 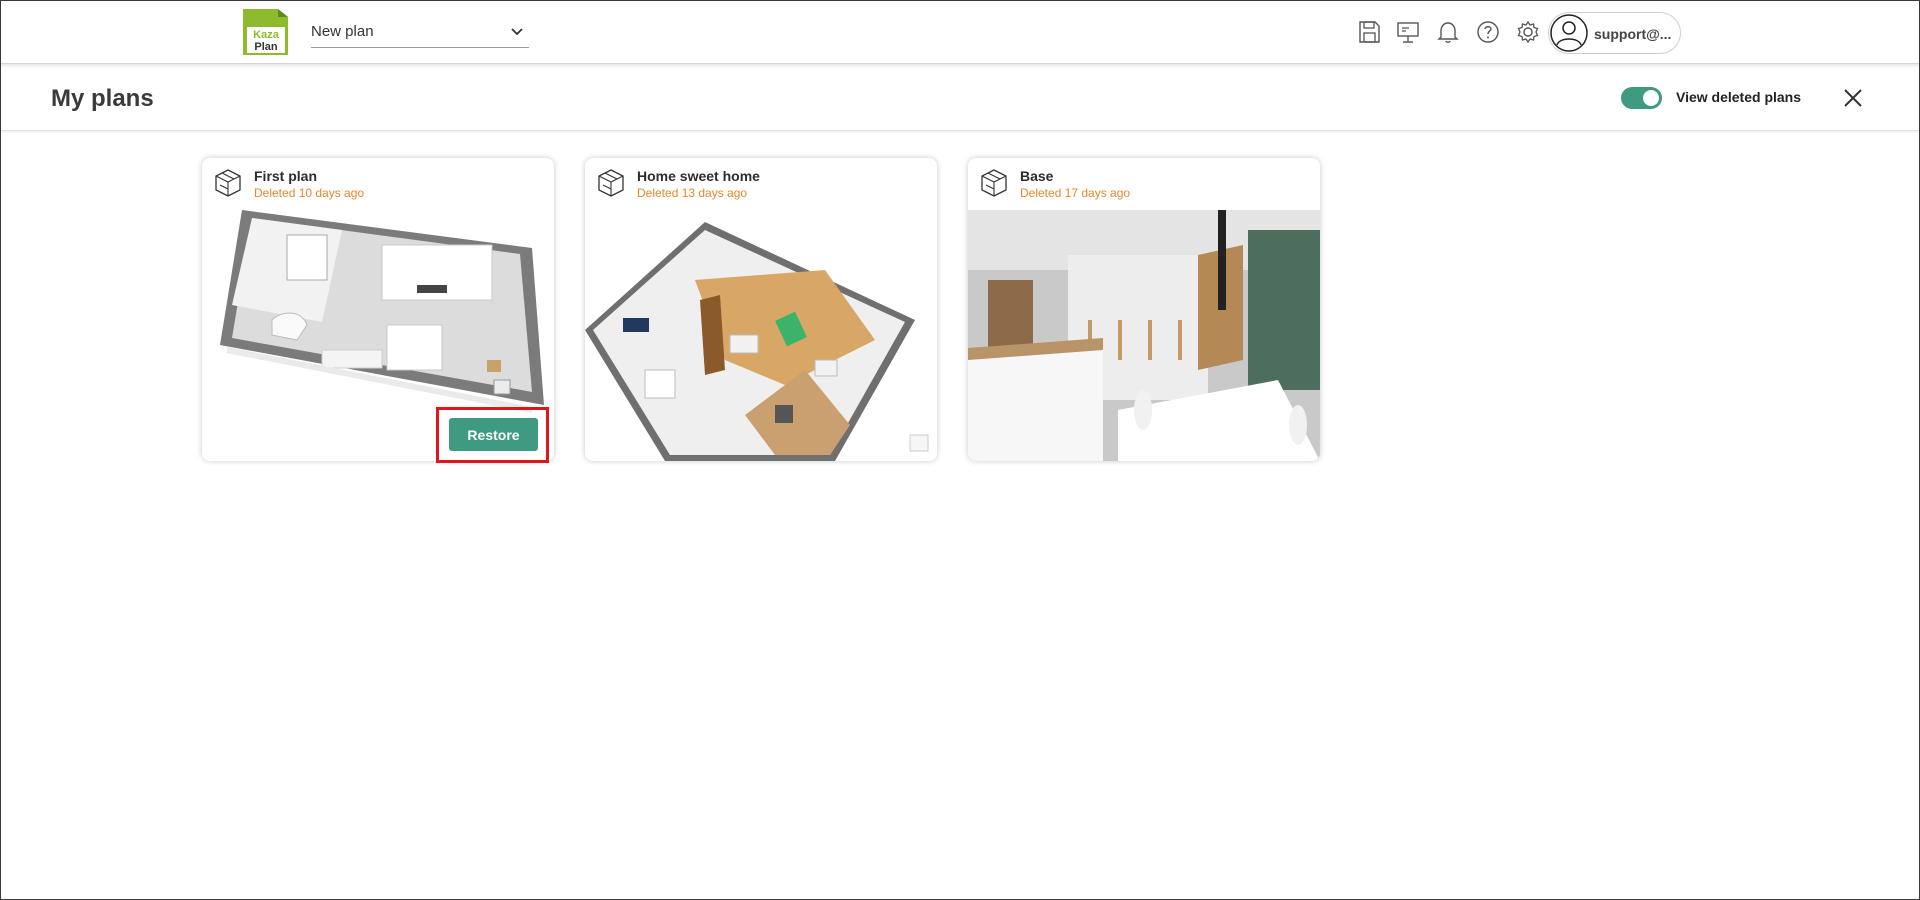 What do you see at coordinates (1075, 193) in the screenshot?
I see `plan-deleted-status: Deleted 17 days ago` at bounding box center [1075, 193].